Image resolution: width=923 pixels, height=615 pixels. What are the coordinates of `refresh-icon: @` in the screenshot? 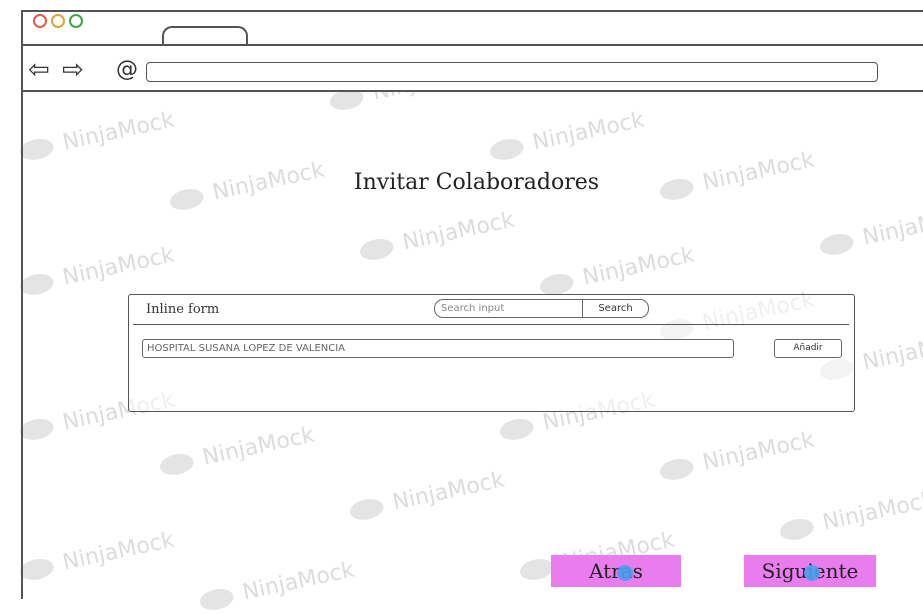 It's located at (127, 70).